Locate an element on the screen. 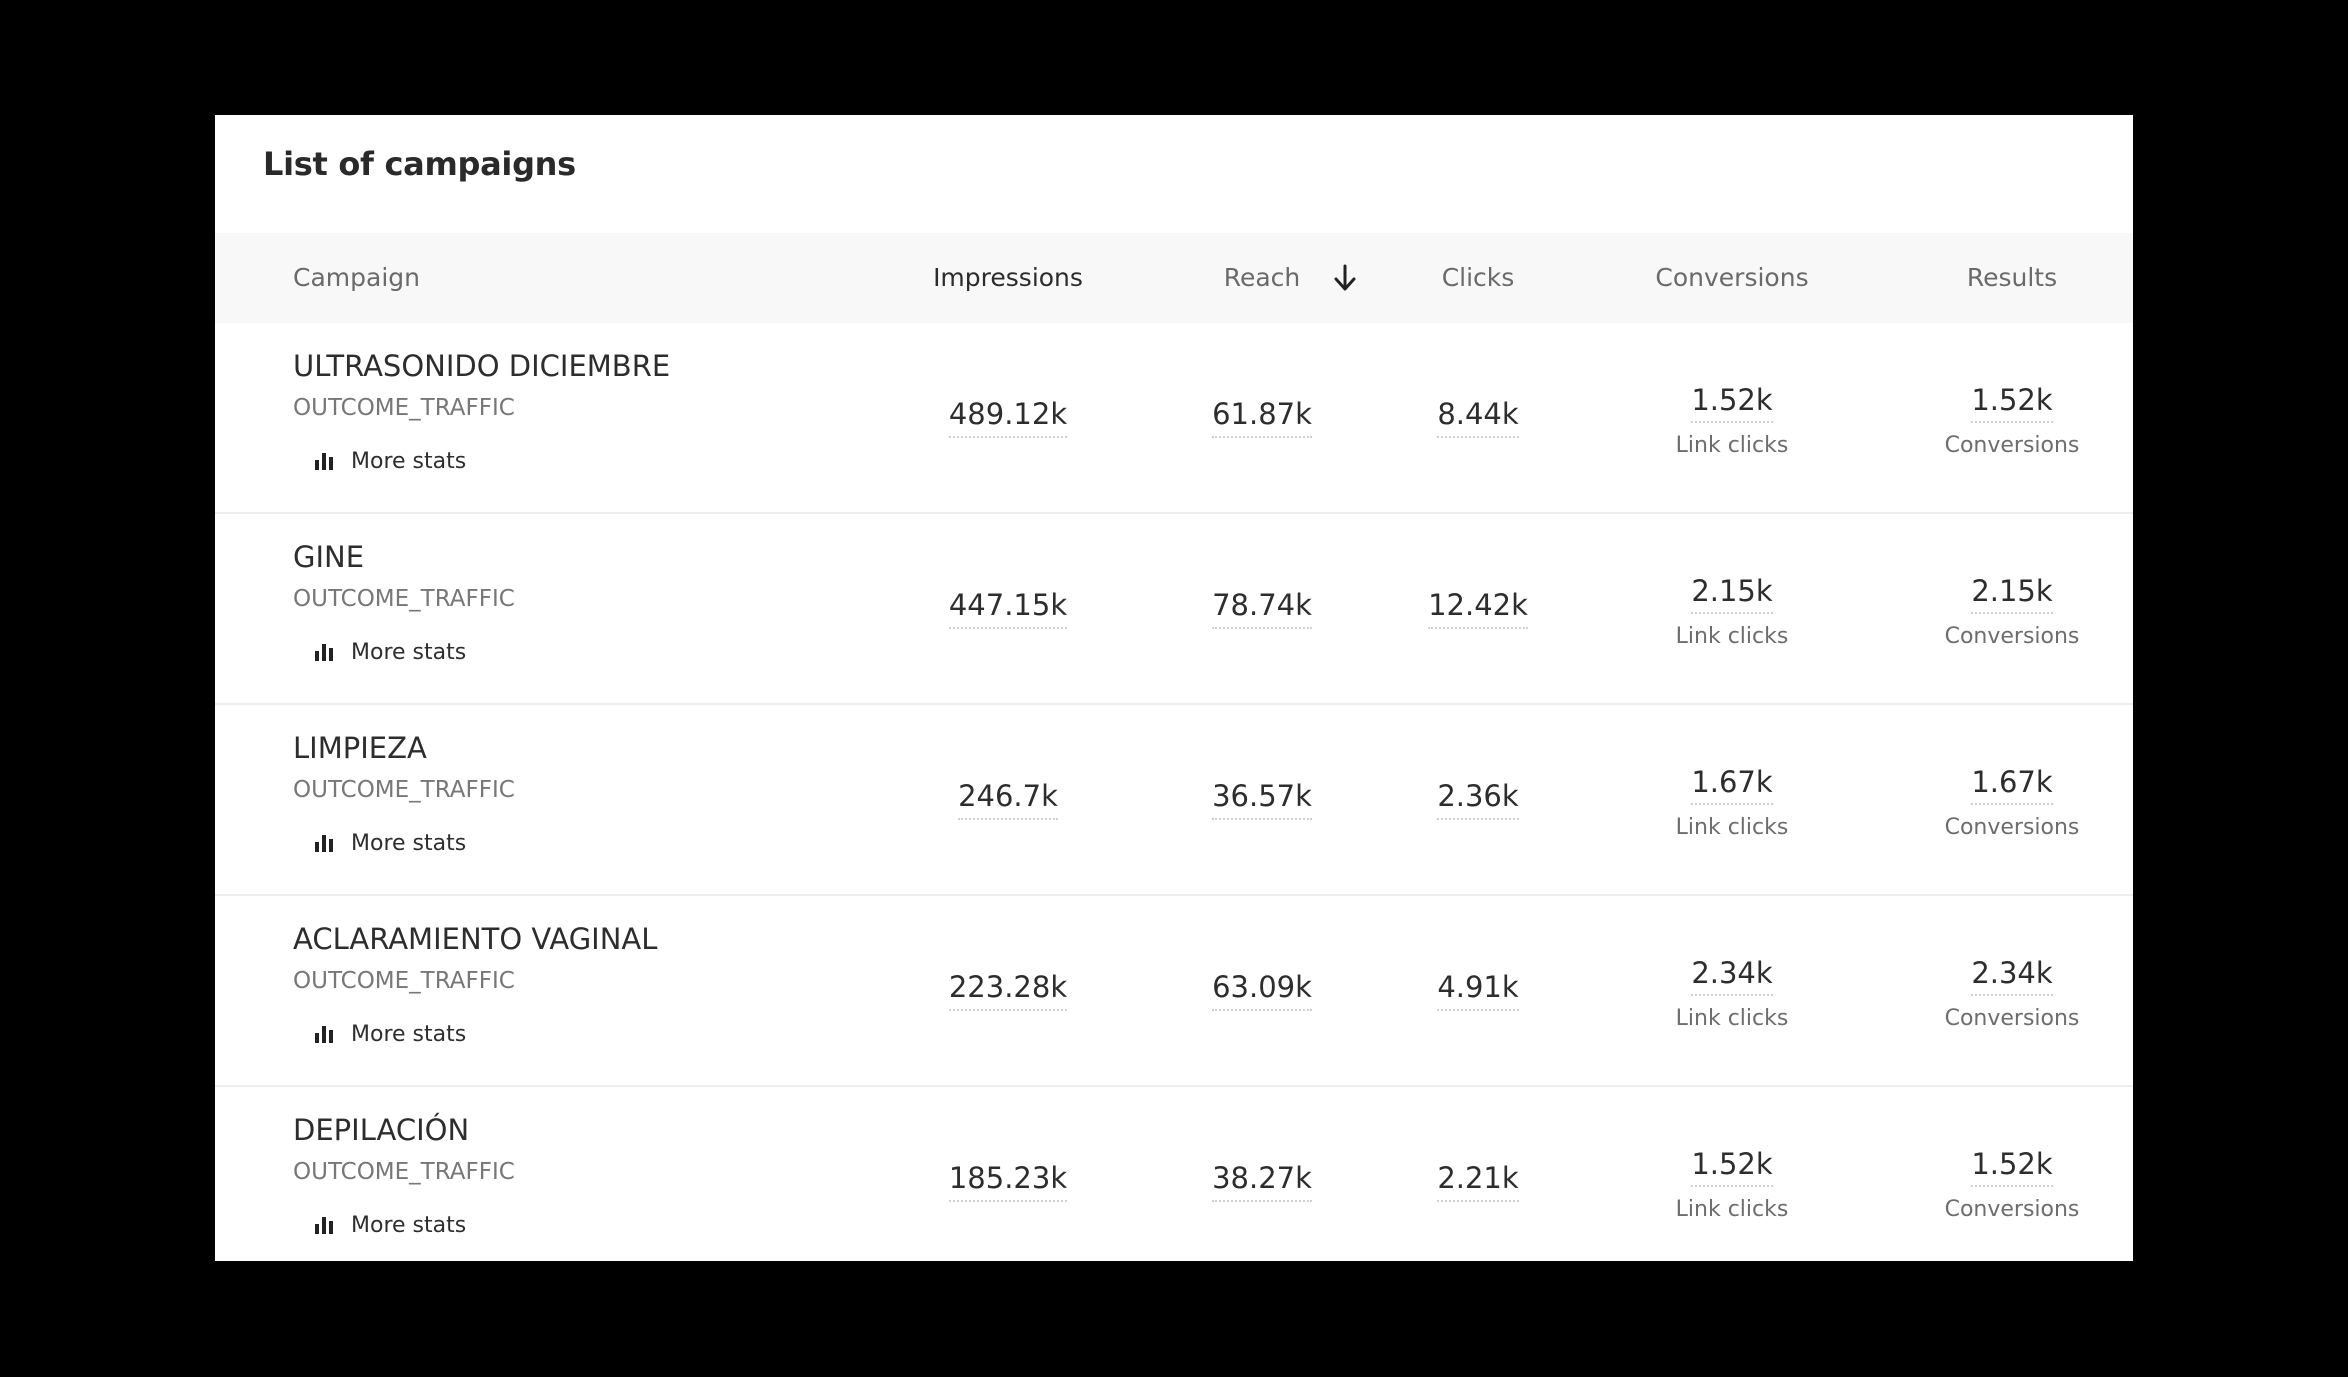  impressions-cell: 223.28k is located at coordinates (1008, 990).